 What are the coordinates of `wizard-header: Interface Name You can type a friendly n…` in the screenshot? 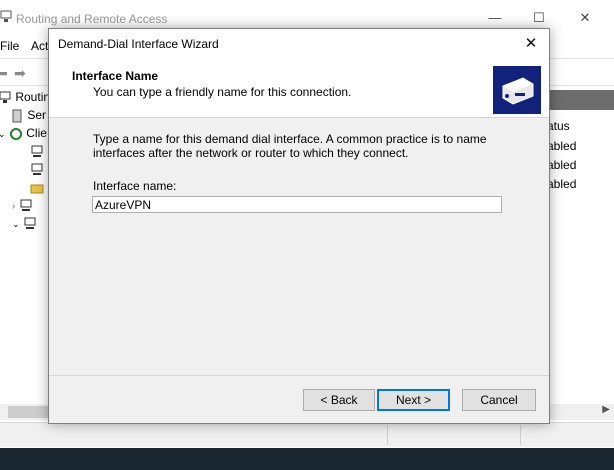 It's located at (299, 88).